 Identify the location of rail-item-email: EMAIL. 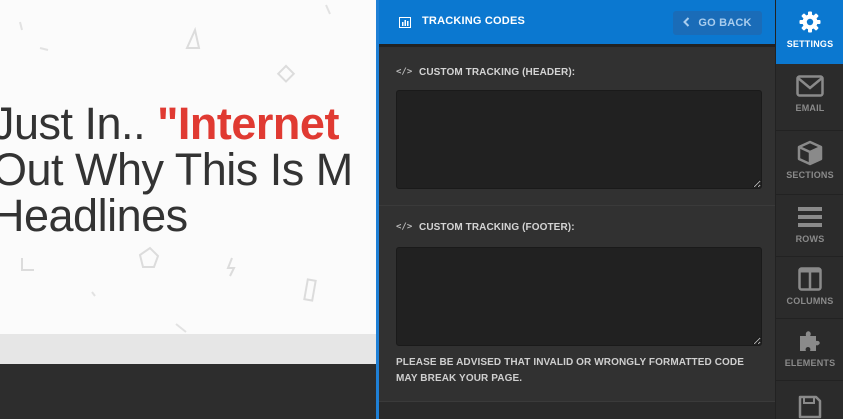
(809, 97).